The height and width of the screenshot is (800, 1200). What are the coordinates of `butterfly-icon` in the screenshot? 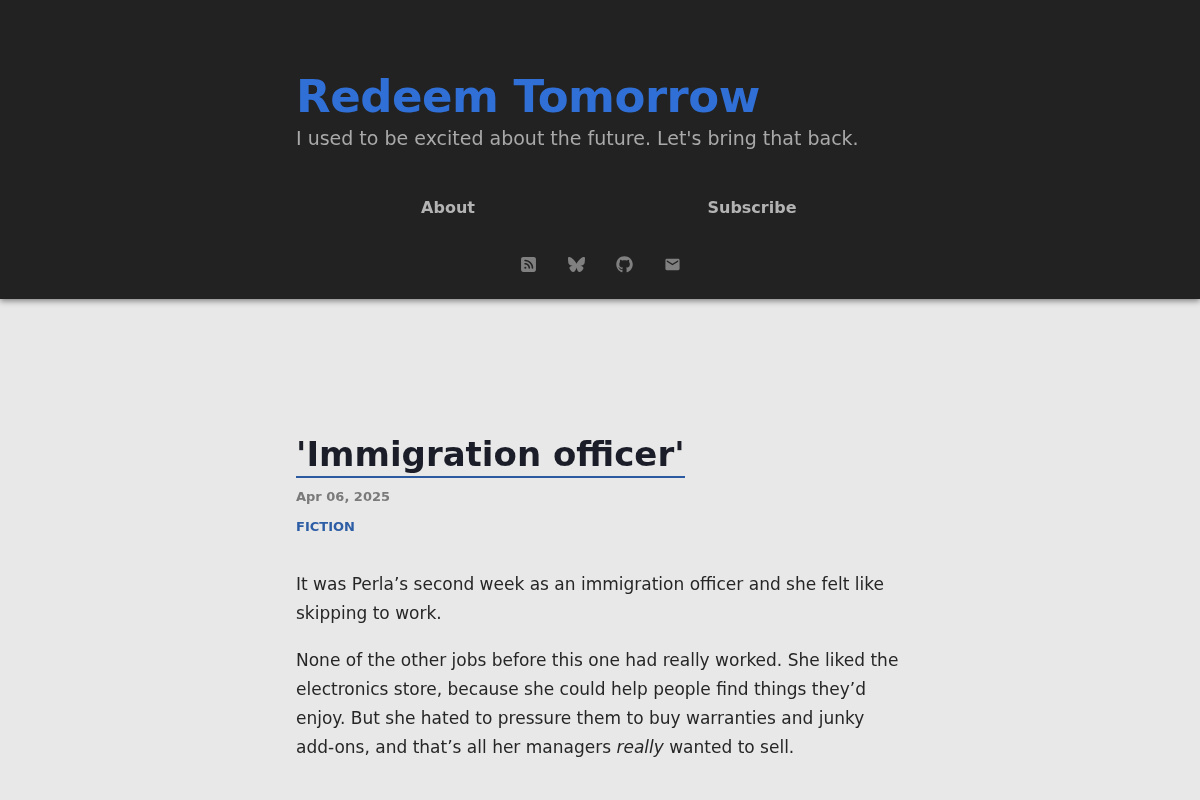 It's located at (576, 264).